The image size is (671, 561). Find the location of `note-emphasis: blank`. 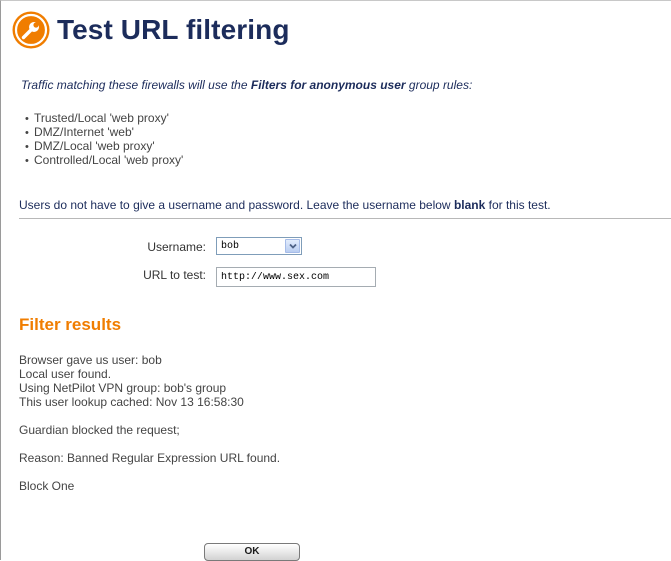

note-emphasis: blank is located at coordinates (469, 205).